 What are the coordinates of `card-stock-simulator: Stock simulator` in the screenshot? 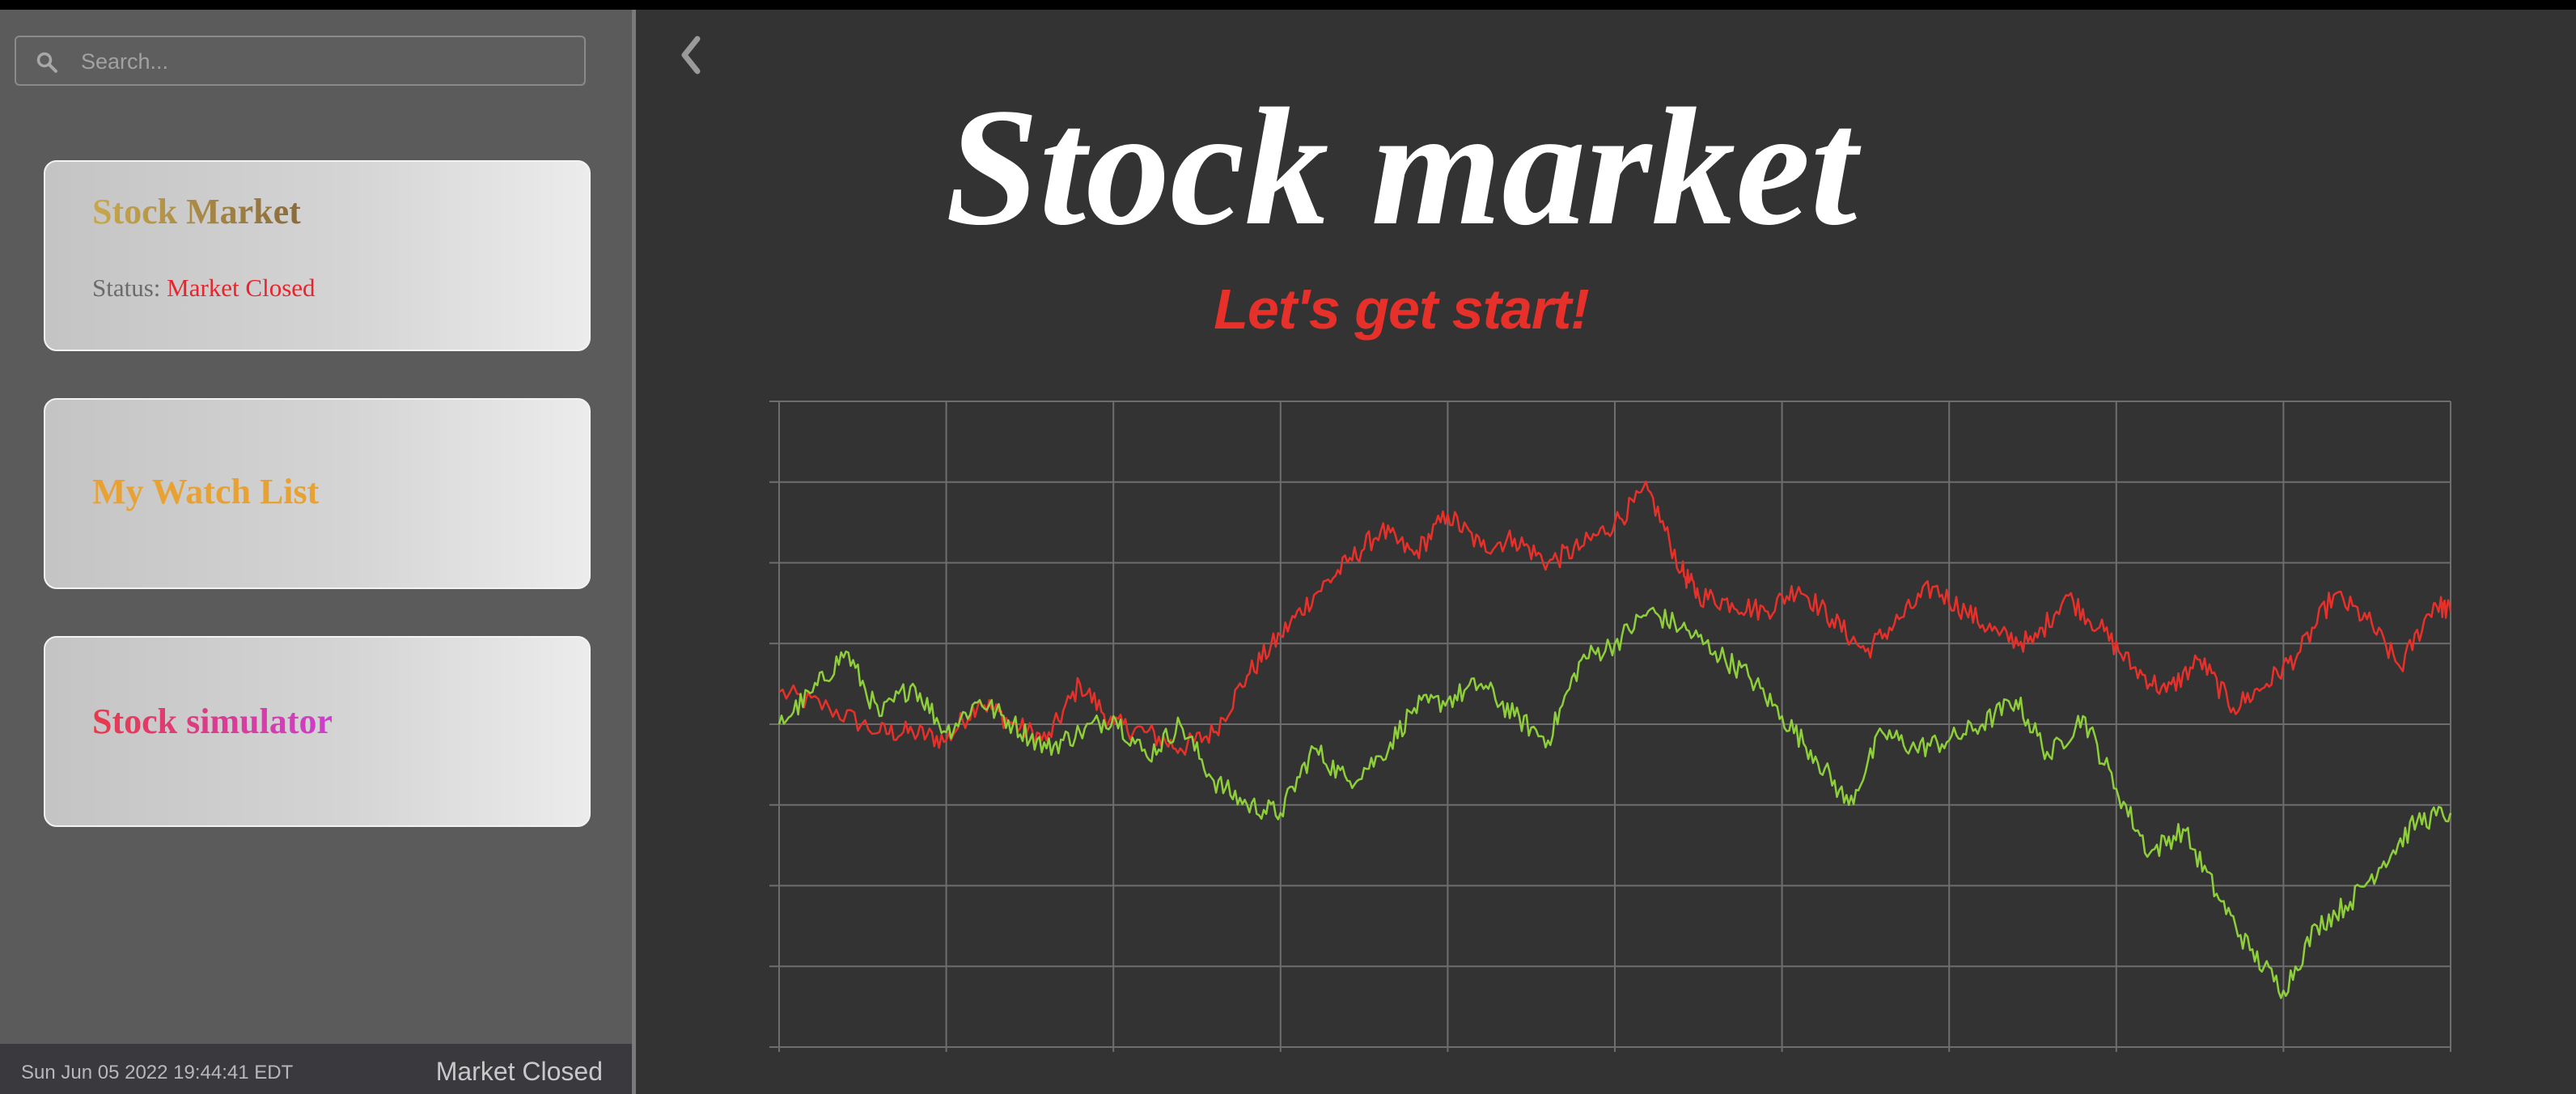 It's located at (317, 731).